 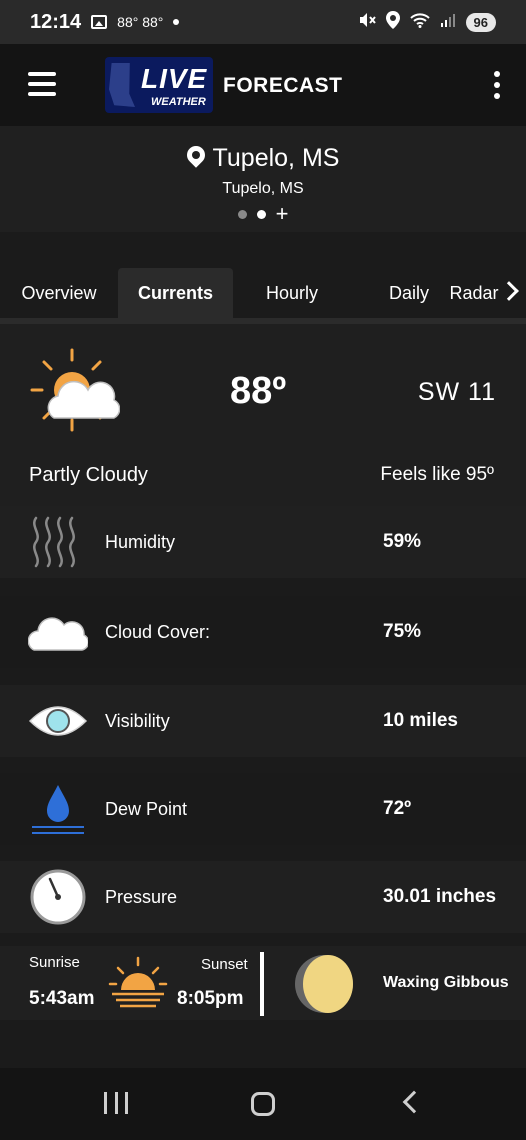 What do you see at coordinates (116, 1103) in the screenshot?
I see `recent-apps-icon` at bounding box center [116, 1103].